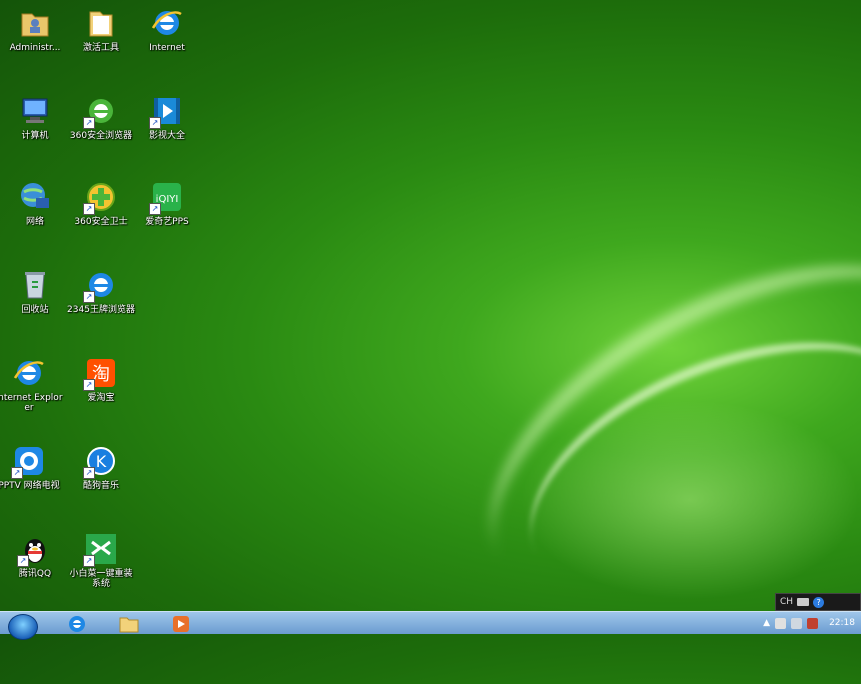  I want to click on desktop-icon-2345-browser: ↗ 2345王牌浏览器, so click(101, 291).